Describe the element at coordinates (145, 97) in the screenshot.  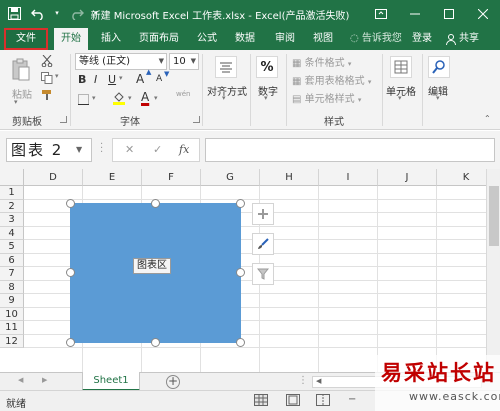
I see `font-color-button: A` at that location.